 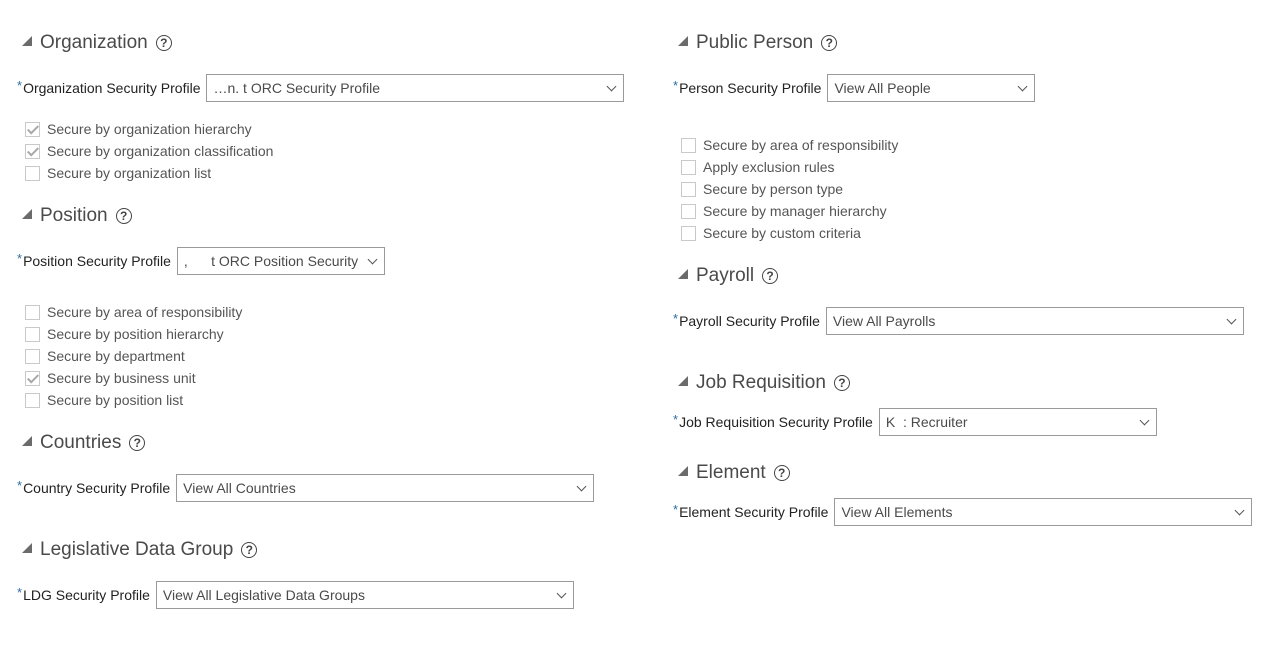 I want to click on checkbox-row: Secure by organization hierarchy, so click(x=149, y=129).